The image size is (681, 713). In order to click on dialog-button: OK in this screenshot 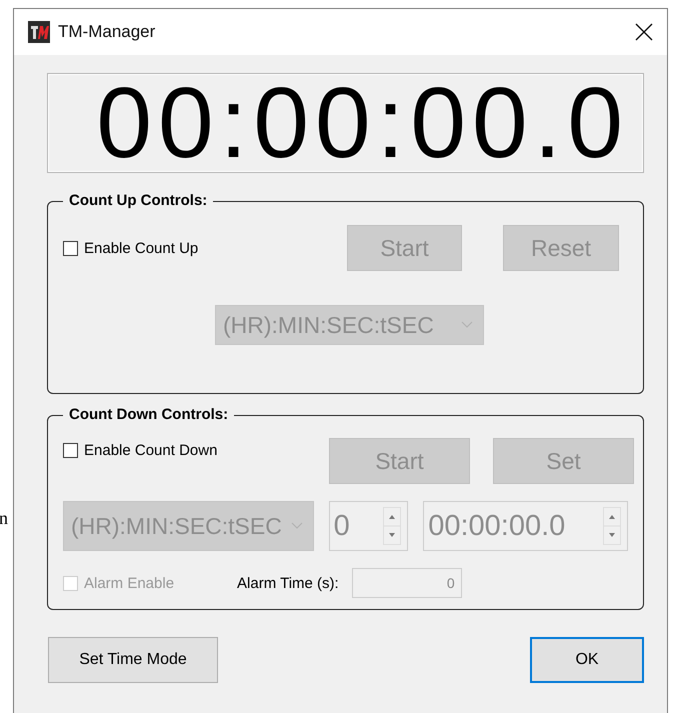, I will do `click(587, 660)`.